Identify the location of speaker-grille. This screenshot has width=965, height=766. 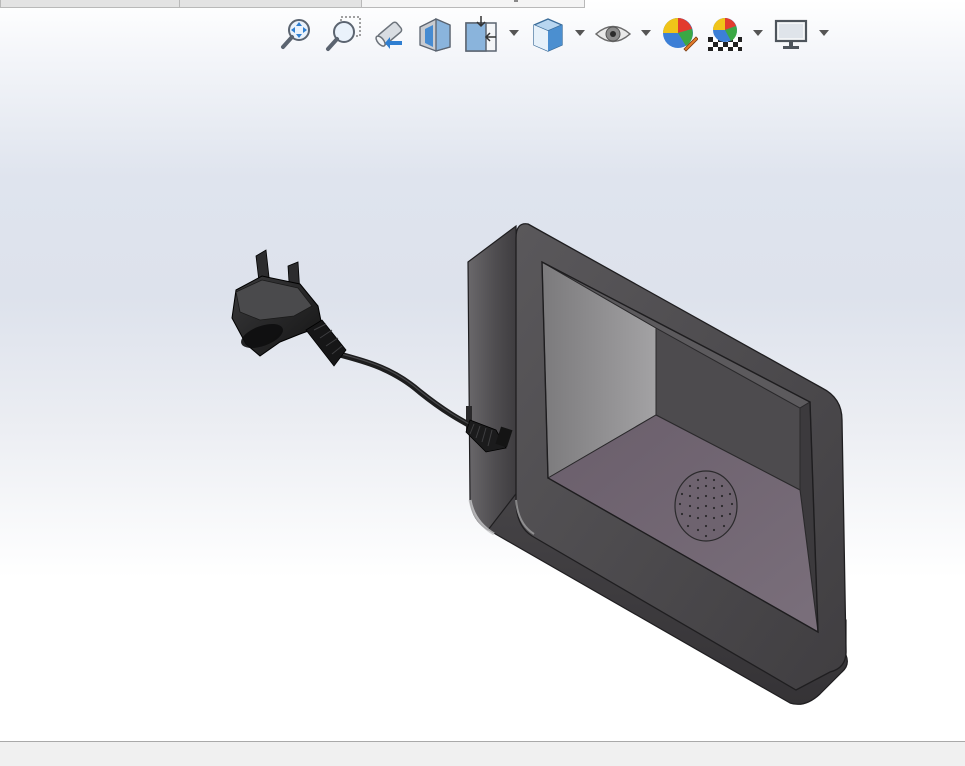
(706, 506).